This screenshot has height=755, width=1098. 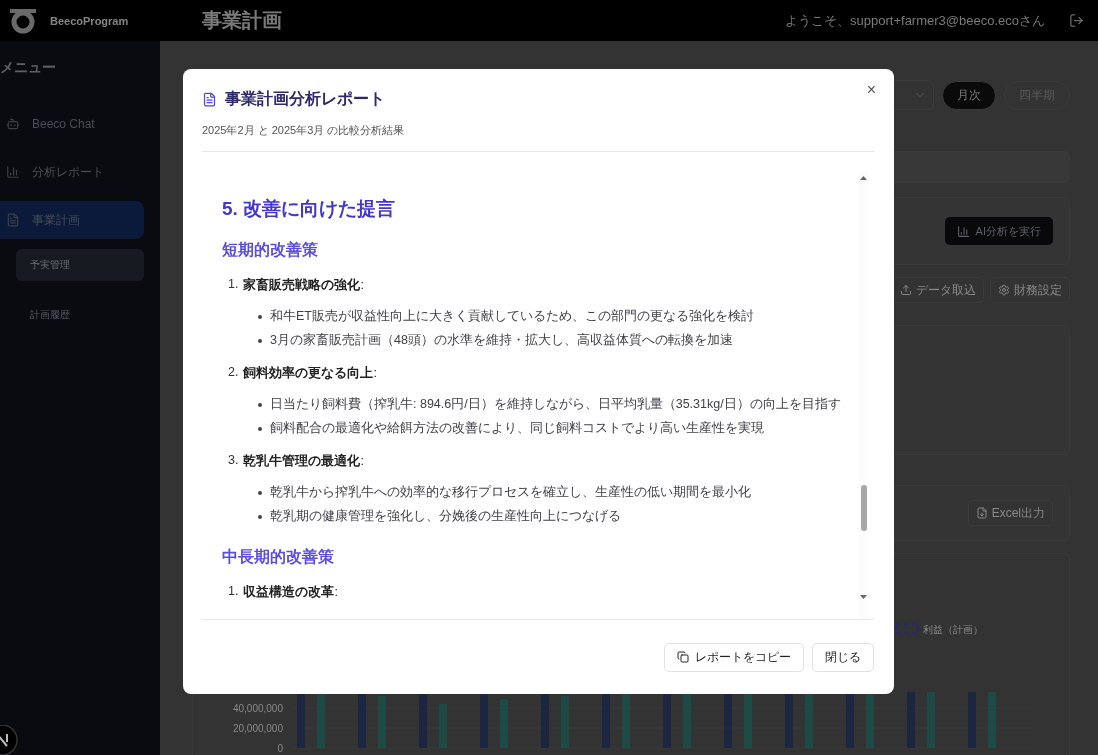 What do you see at coordinates (242, 20) in the screenshot?
I see `page-title: 事業計画` at bounding box center [242, 20].